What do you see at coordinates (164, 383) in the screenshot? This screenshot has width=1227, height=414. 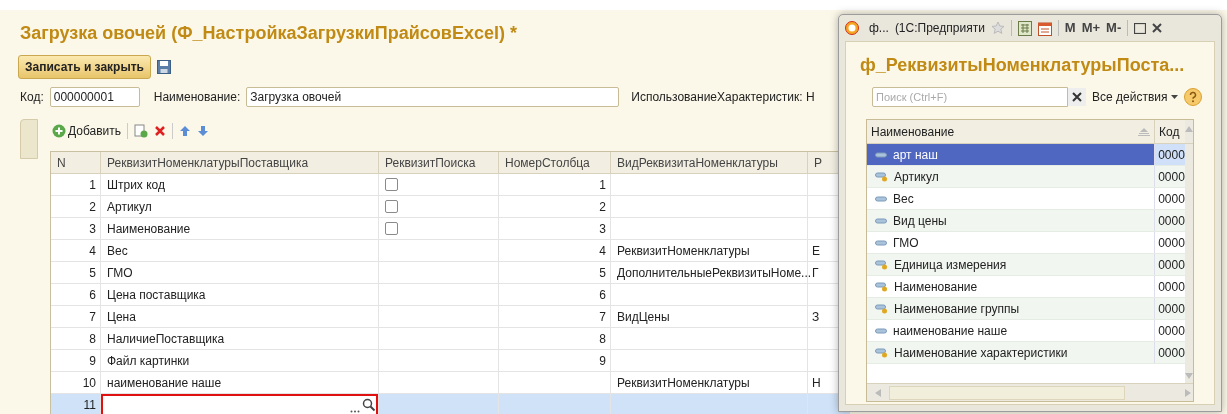 I see `table-cell-text: наименование наше` at bounding box center [164, 383].